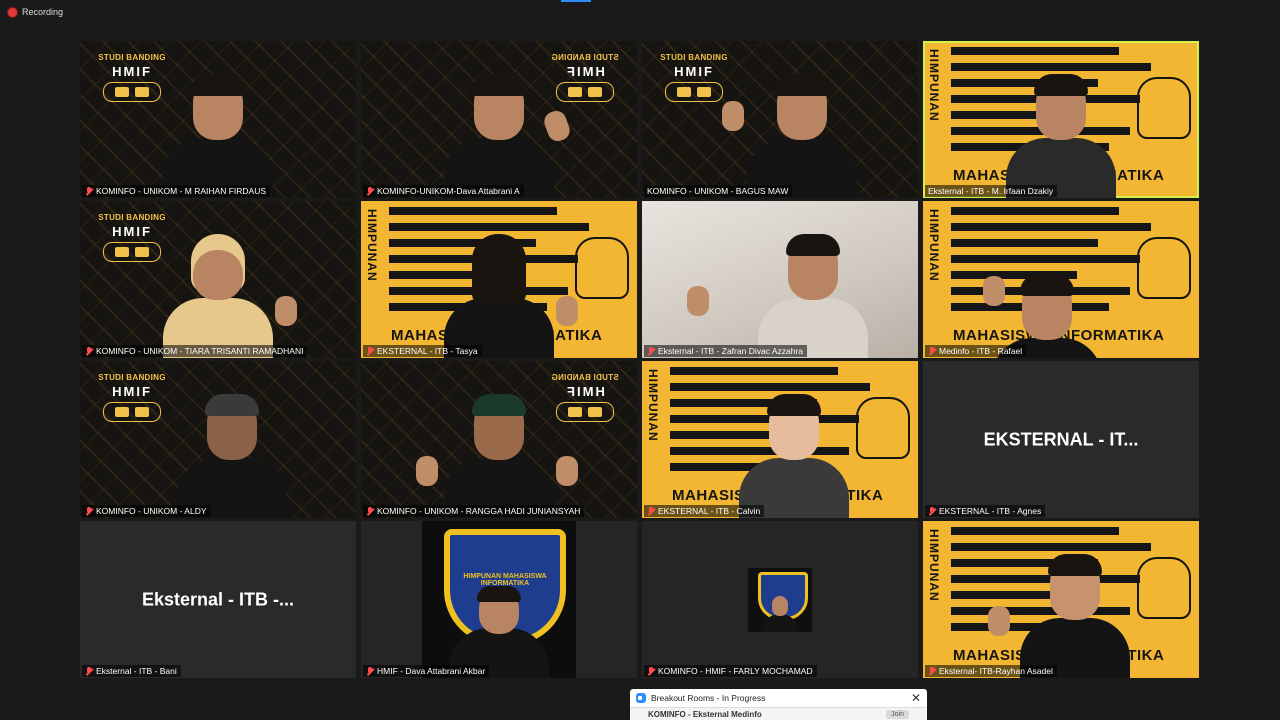 Image resolution: width=1280 pixels, height=720 pixels. What do you see at coordinates (43, 12) in the screenshot?
I see `recording-label: Recording` at bounding box center [43, 12].